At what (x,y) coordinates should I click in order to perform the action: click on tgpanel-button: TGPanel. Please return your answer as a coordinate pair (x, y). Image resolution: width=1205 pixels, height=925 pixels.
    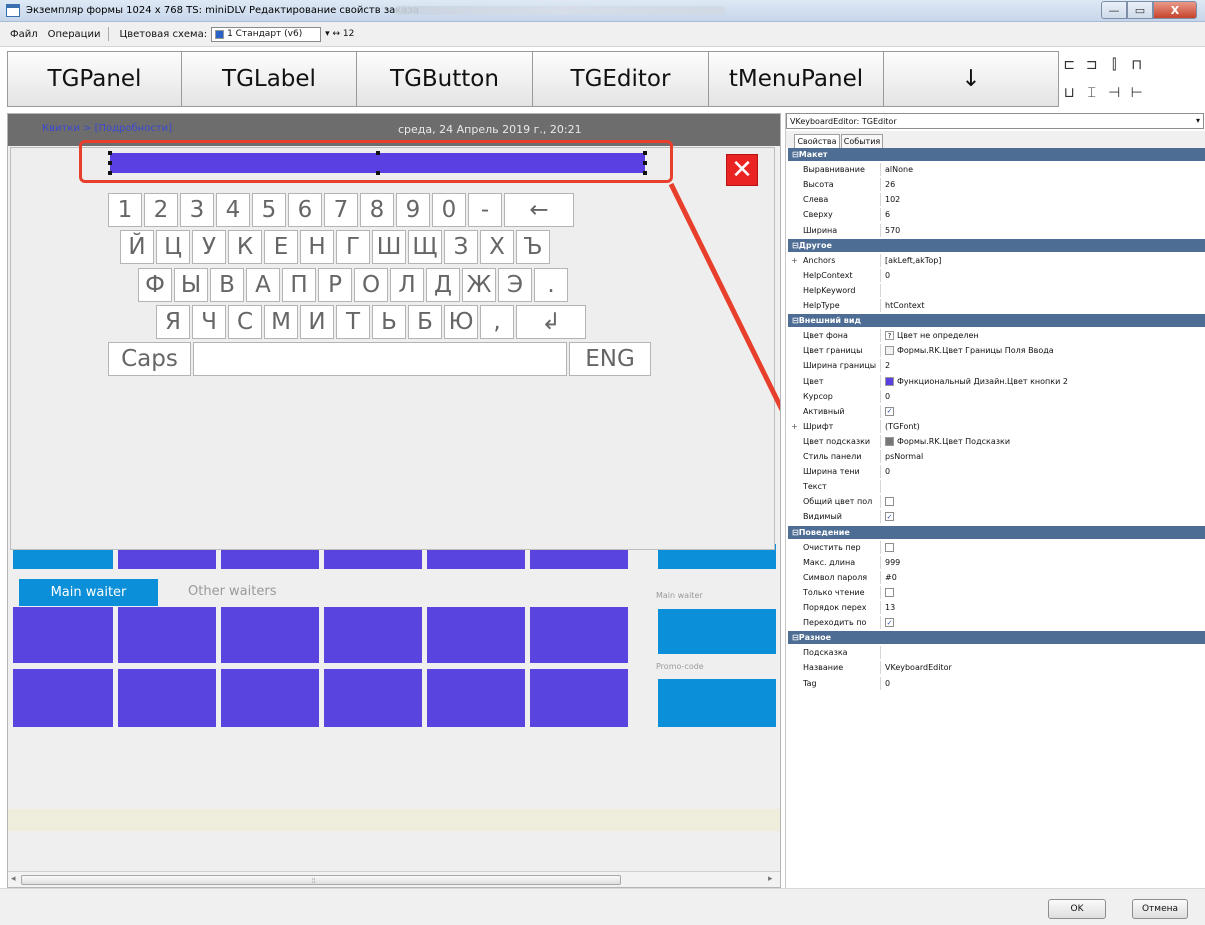
    Looking at the image, I should click on (94, 79).